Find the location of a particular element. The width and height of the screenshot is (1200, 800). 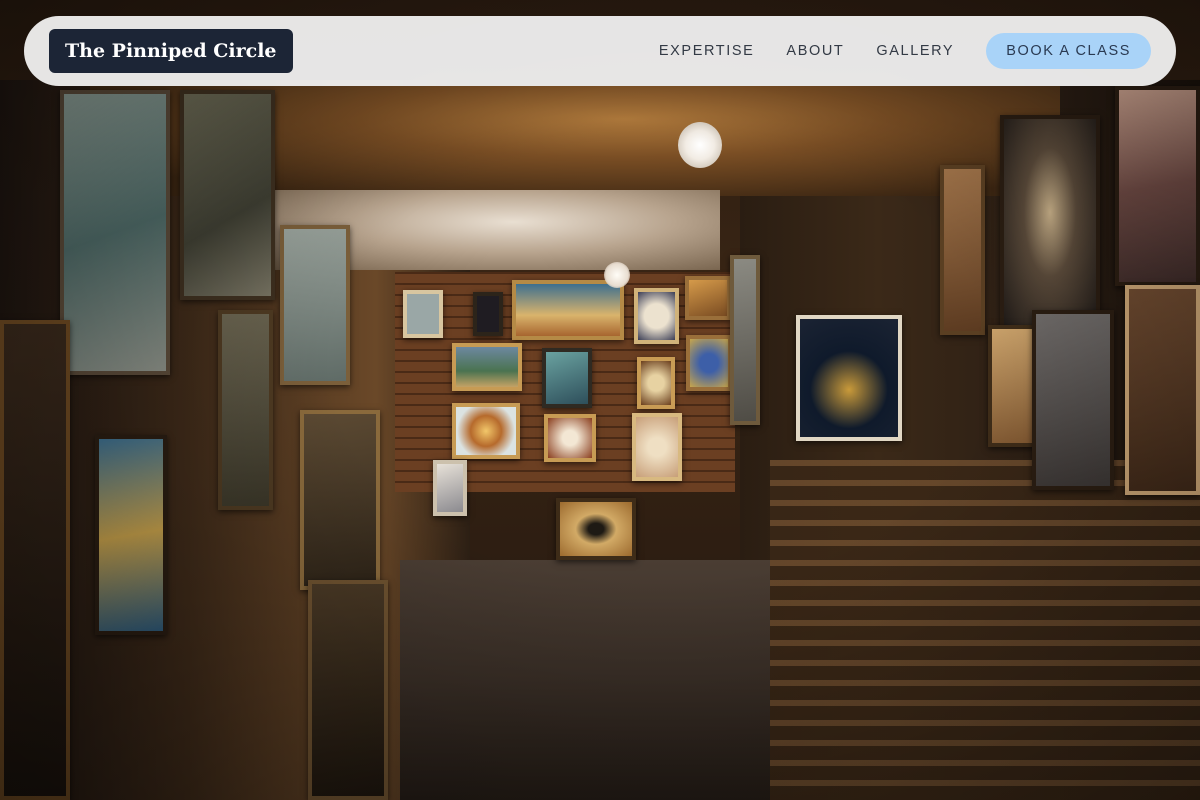

nav-links: EXPERTISE ABOUT GALLERY BOOK A CLASS is located at coordinates (905, 51).